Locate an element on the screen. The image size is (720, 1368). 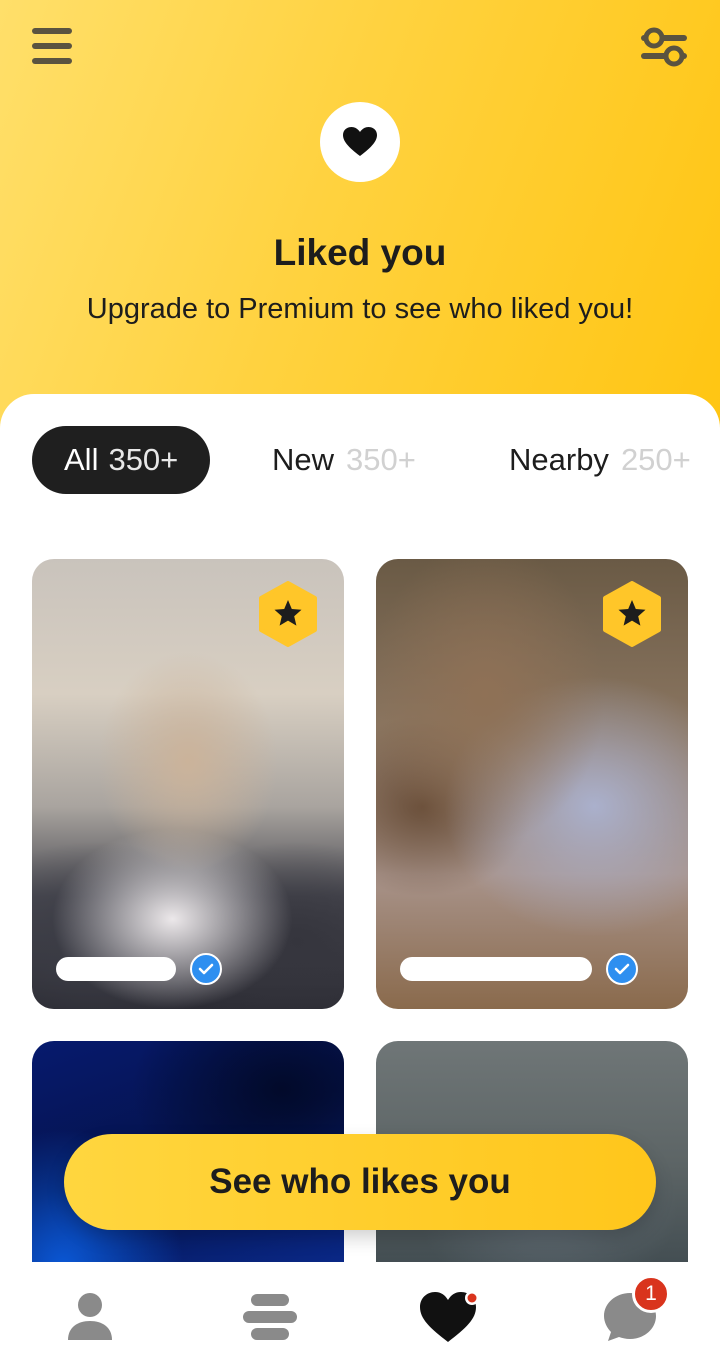
menu-button is located at coordinates (52, 46).